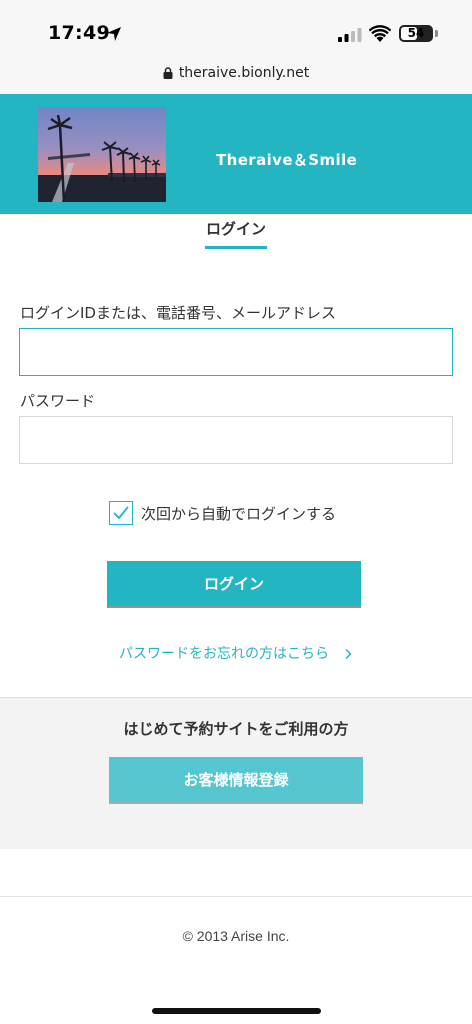 The width and height of the screenshot is (472, 1024). I want to click on login-id-input, so click(236, 352).